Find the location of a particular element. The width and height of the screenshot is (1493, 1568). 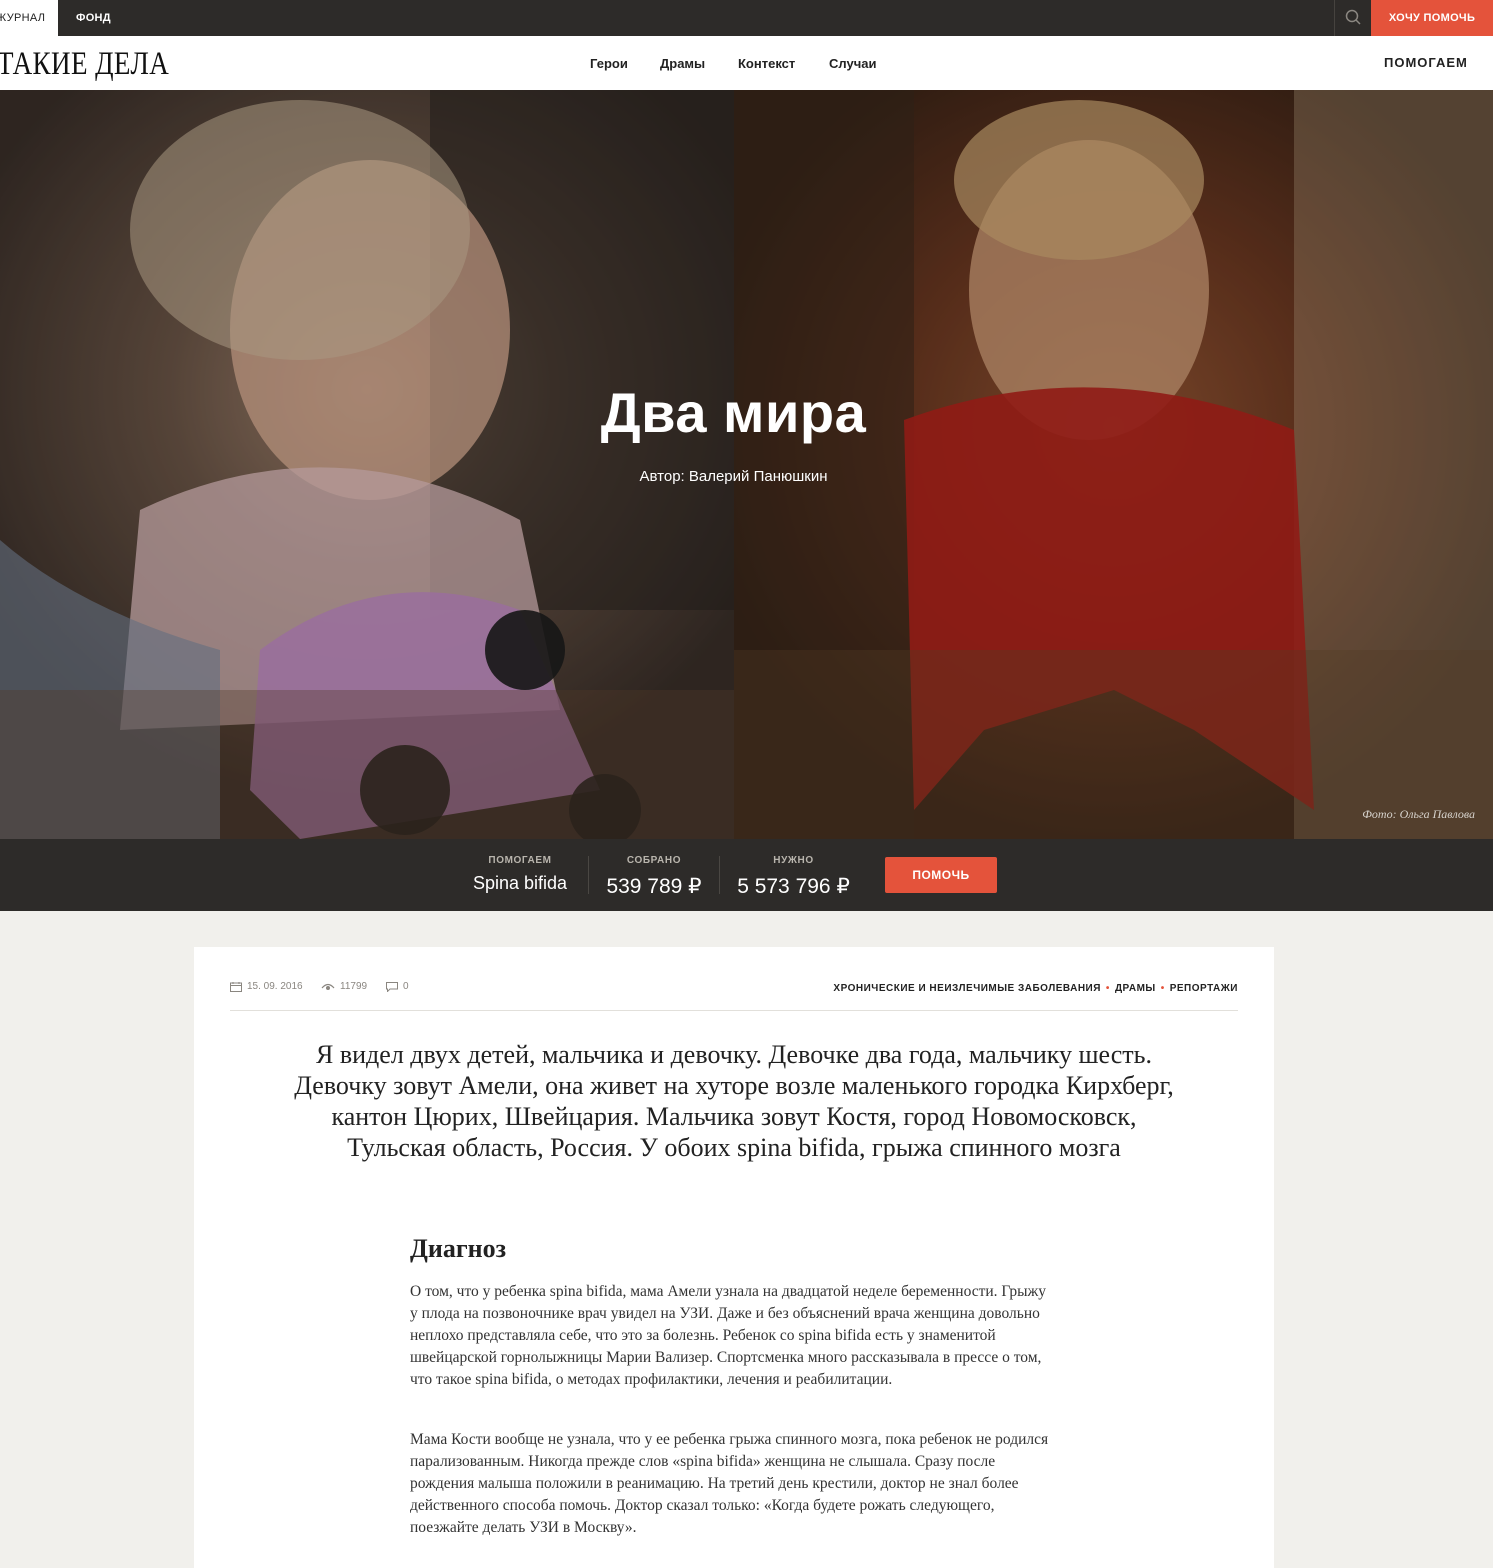

tag-reports: РЕПОРТАЖИ is located at coordinates (1204, 988).